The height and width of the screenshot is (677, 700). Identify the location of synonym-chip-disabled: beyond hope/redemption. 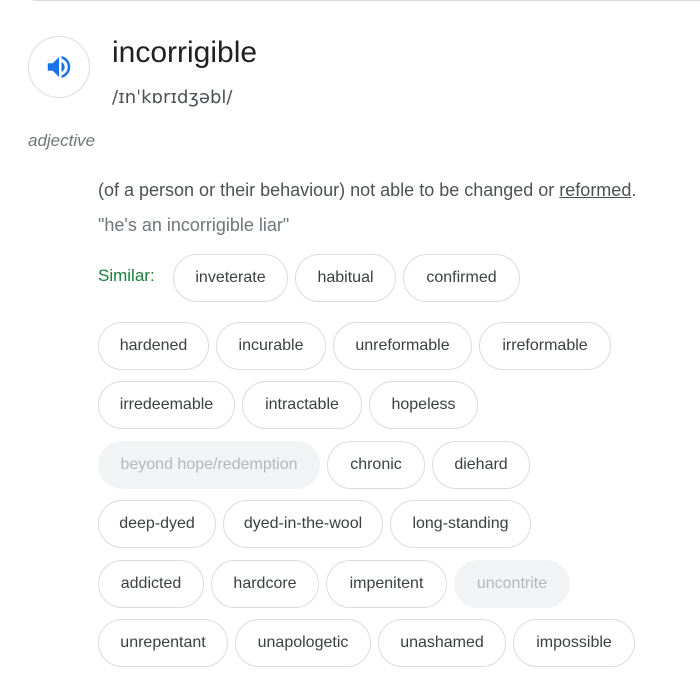
(209, 465).